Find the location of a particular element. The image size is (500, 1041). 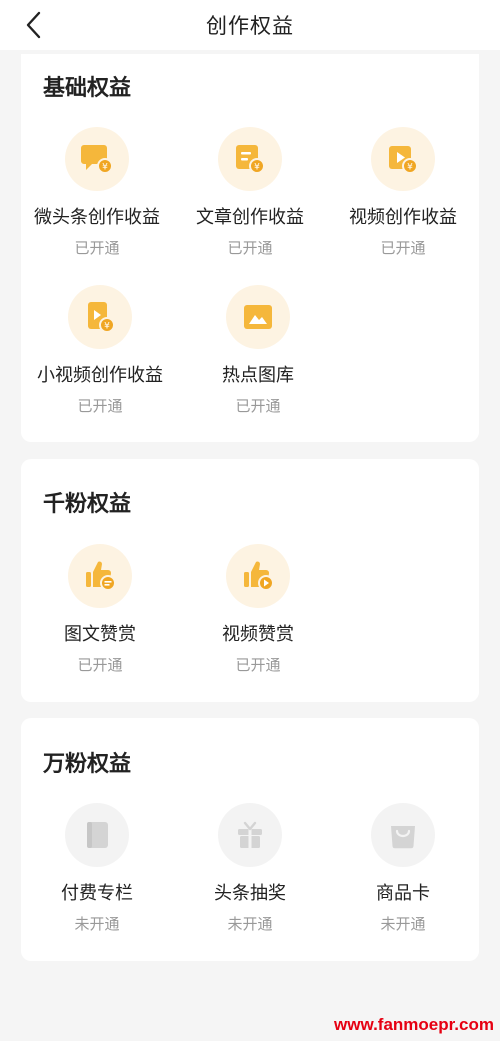

right-item-lottery: 头条抽奖 未开通 is located at coordinates (250, 868).